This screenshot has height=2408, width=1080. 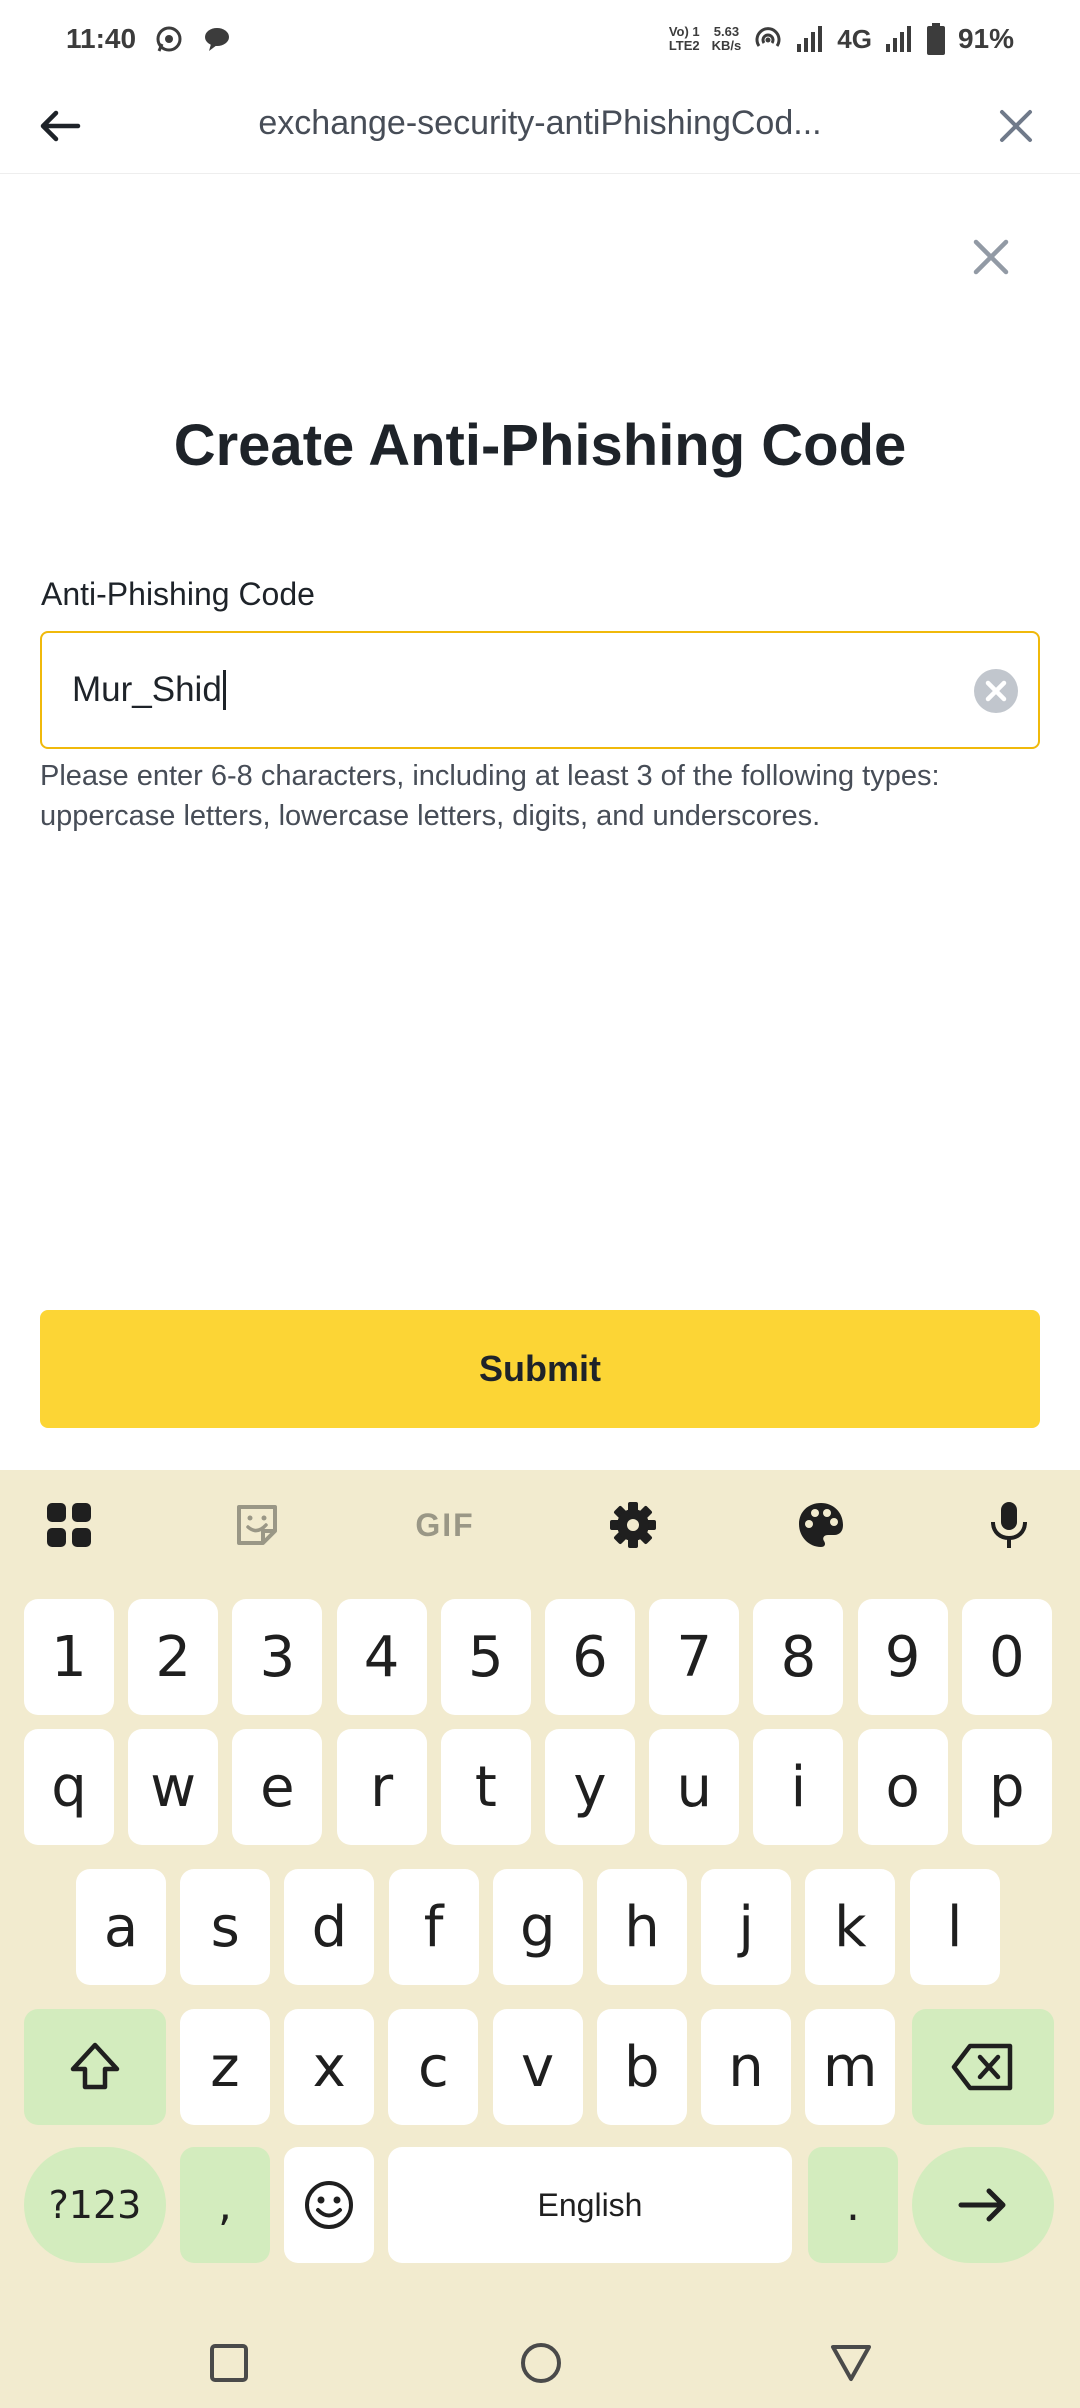 I want to click on settings-gear-icon, so click(x=633, y=1525).